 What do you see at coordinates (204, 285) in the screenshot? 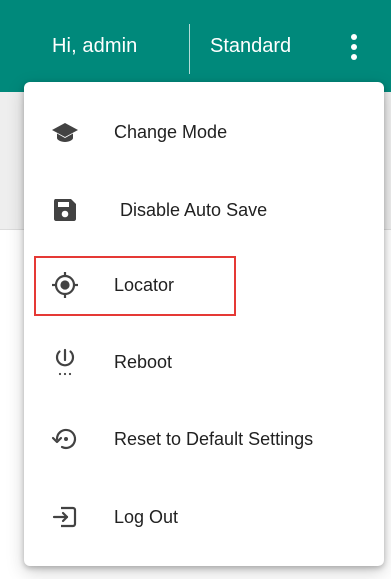
I see `menu-item-locator: Locator` at bounding box center [204, 285].